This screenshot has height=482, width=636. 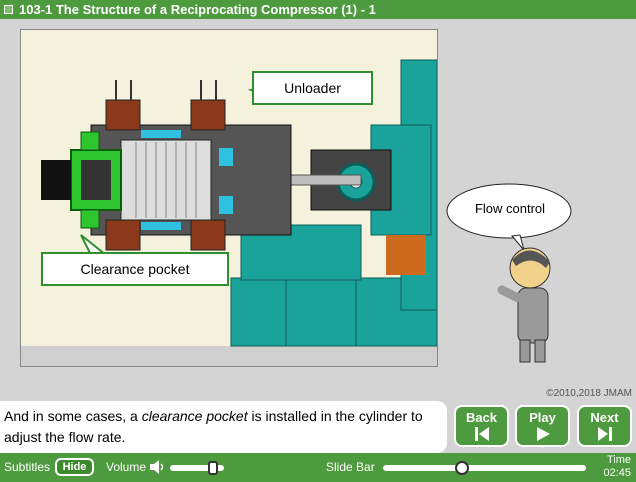 What do you see at coordinates (135, 269) in the screenshot?
I see `callout-clearance-pocket: Clearance pocket` at bounding box center [135, 269].